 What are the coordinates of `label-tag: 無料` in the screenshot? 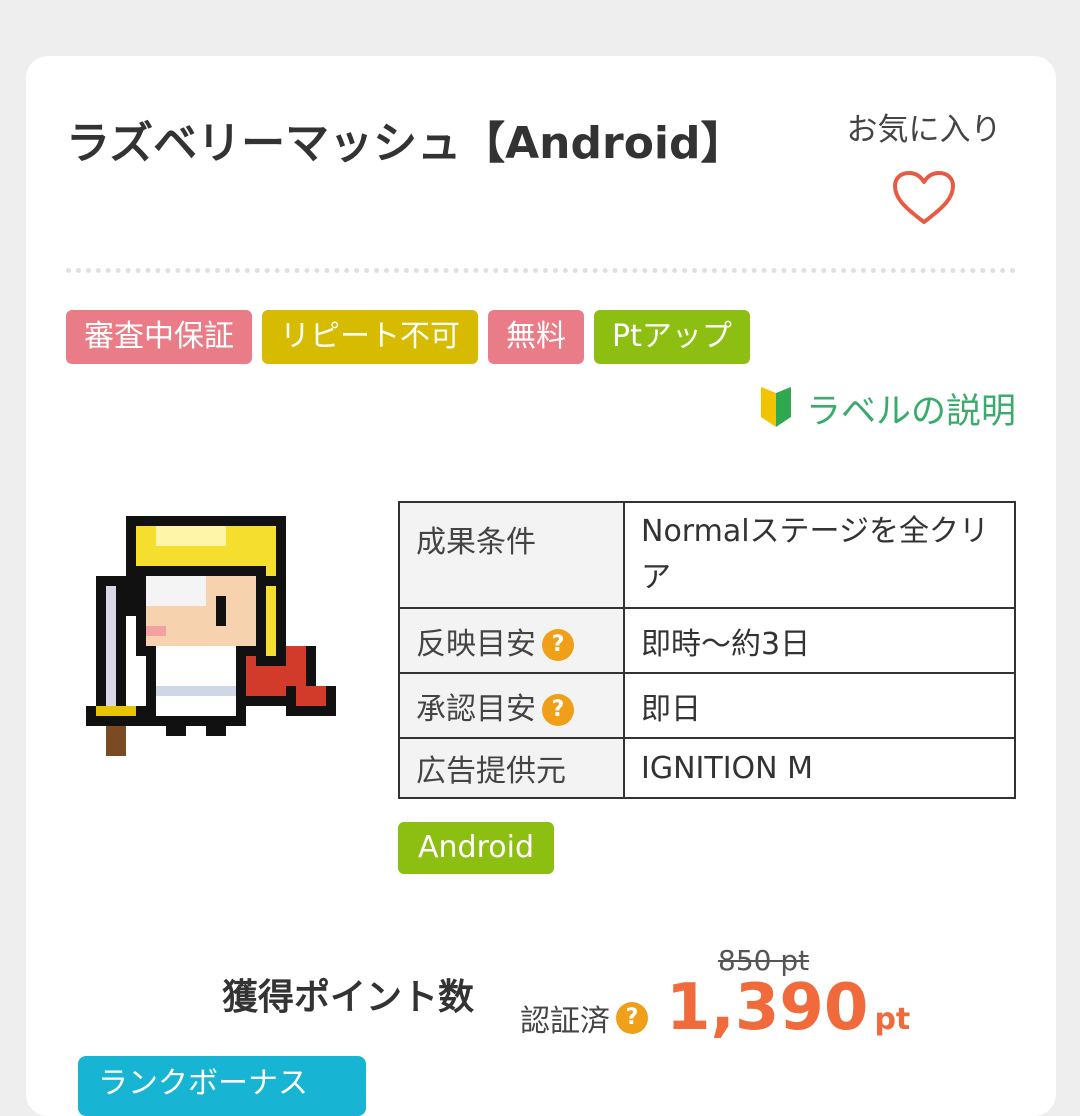 It's located at (536, 337).